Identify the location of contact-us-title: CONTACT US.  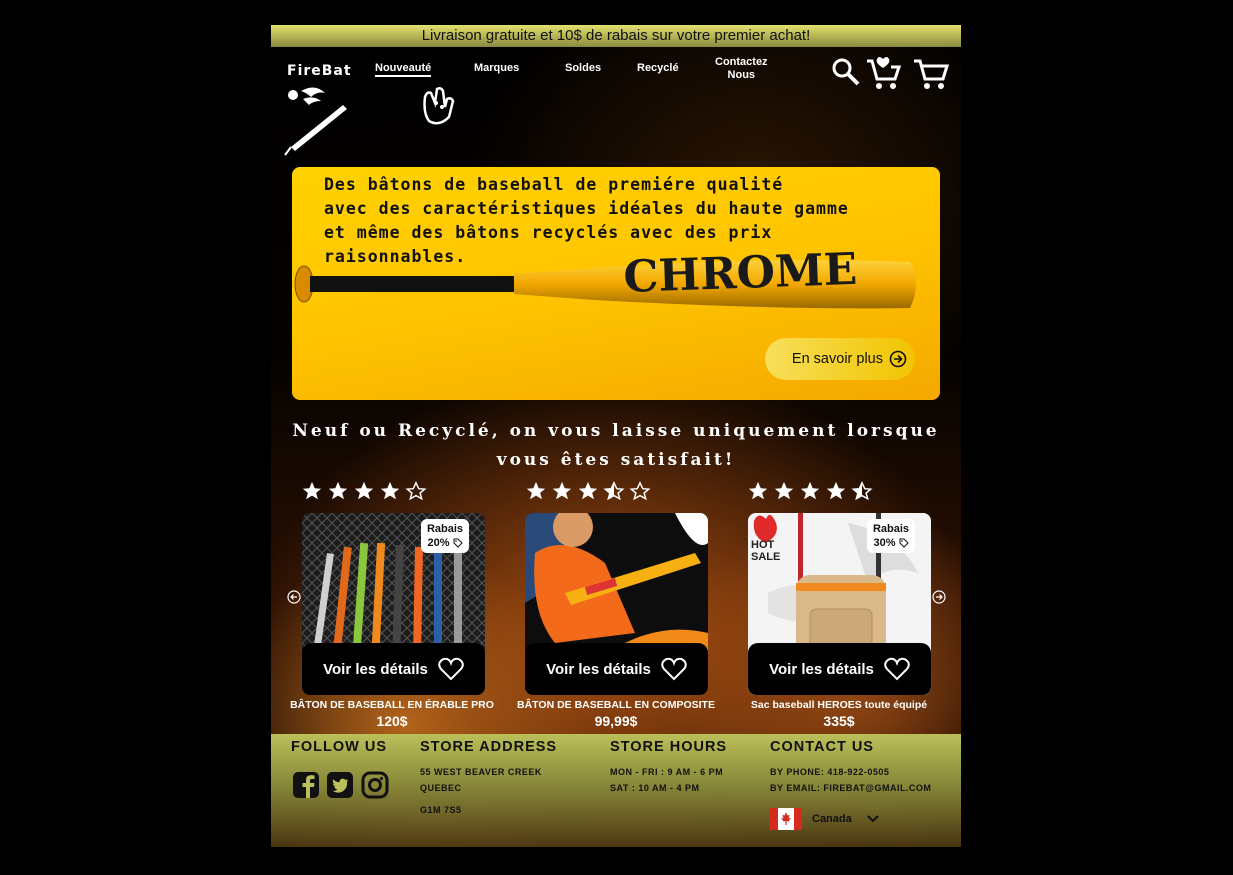
(822, 747).